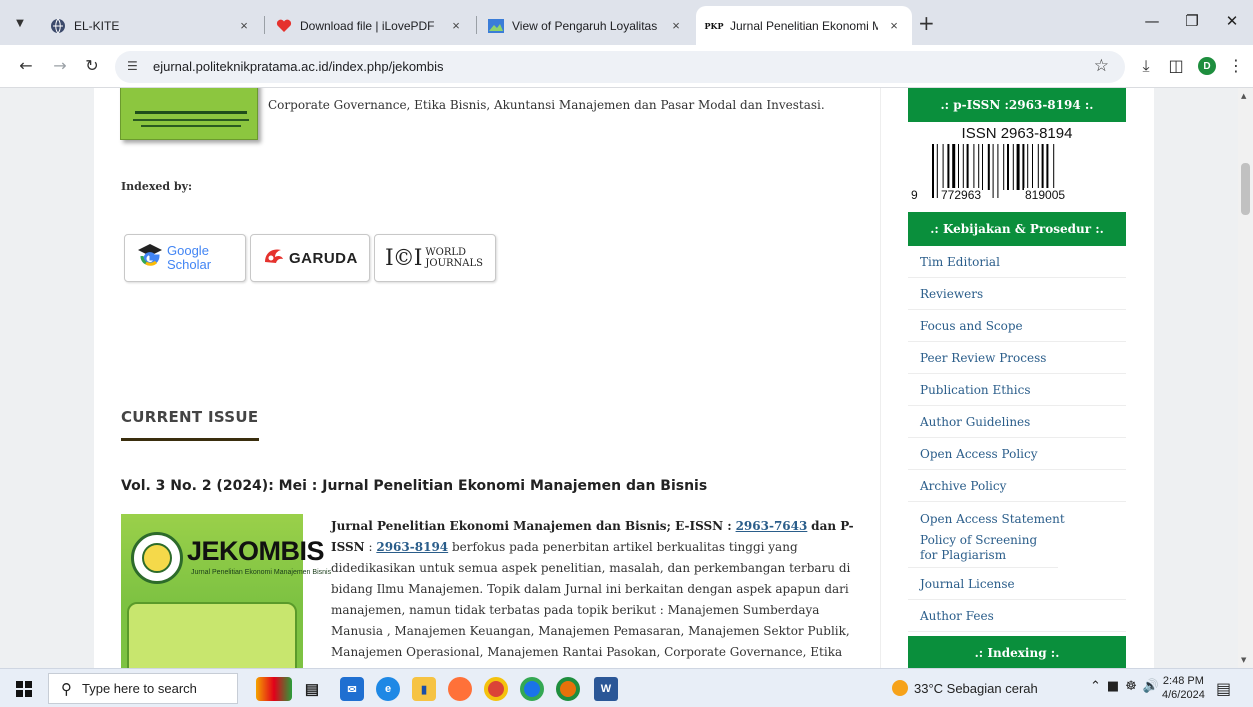  Describe the element at coordinates (1245, 378) in the screenshot. I see `page-scrollbar: ▲ ▼` at that location.